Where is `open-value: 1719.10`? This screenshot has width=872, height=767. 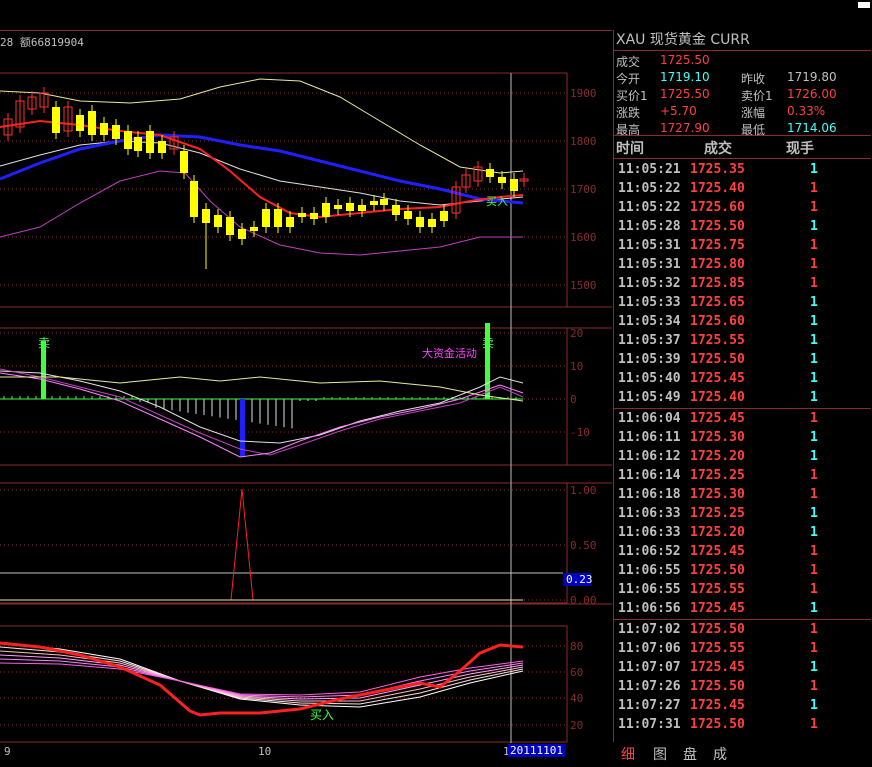
open-value: 1719.10 is located at coordinates (685, 77).